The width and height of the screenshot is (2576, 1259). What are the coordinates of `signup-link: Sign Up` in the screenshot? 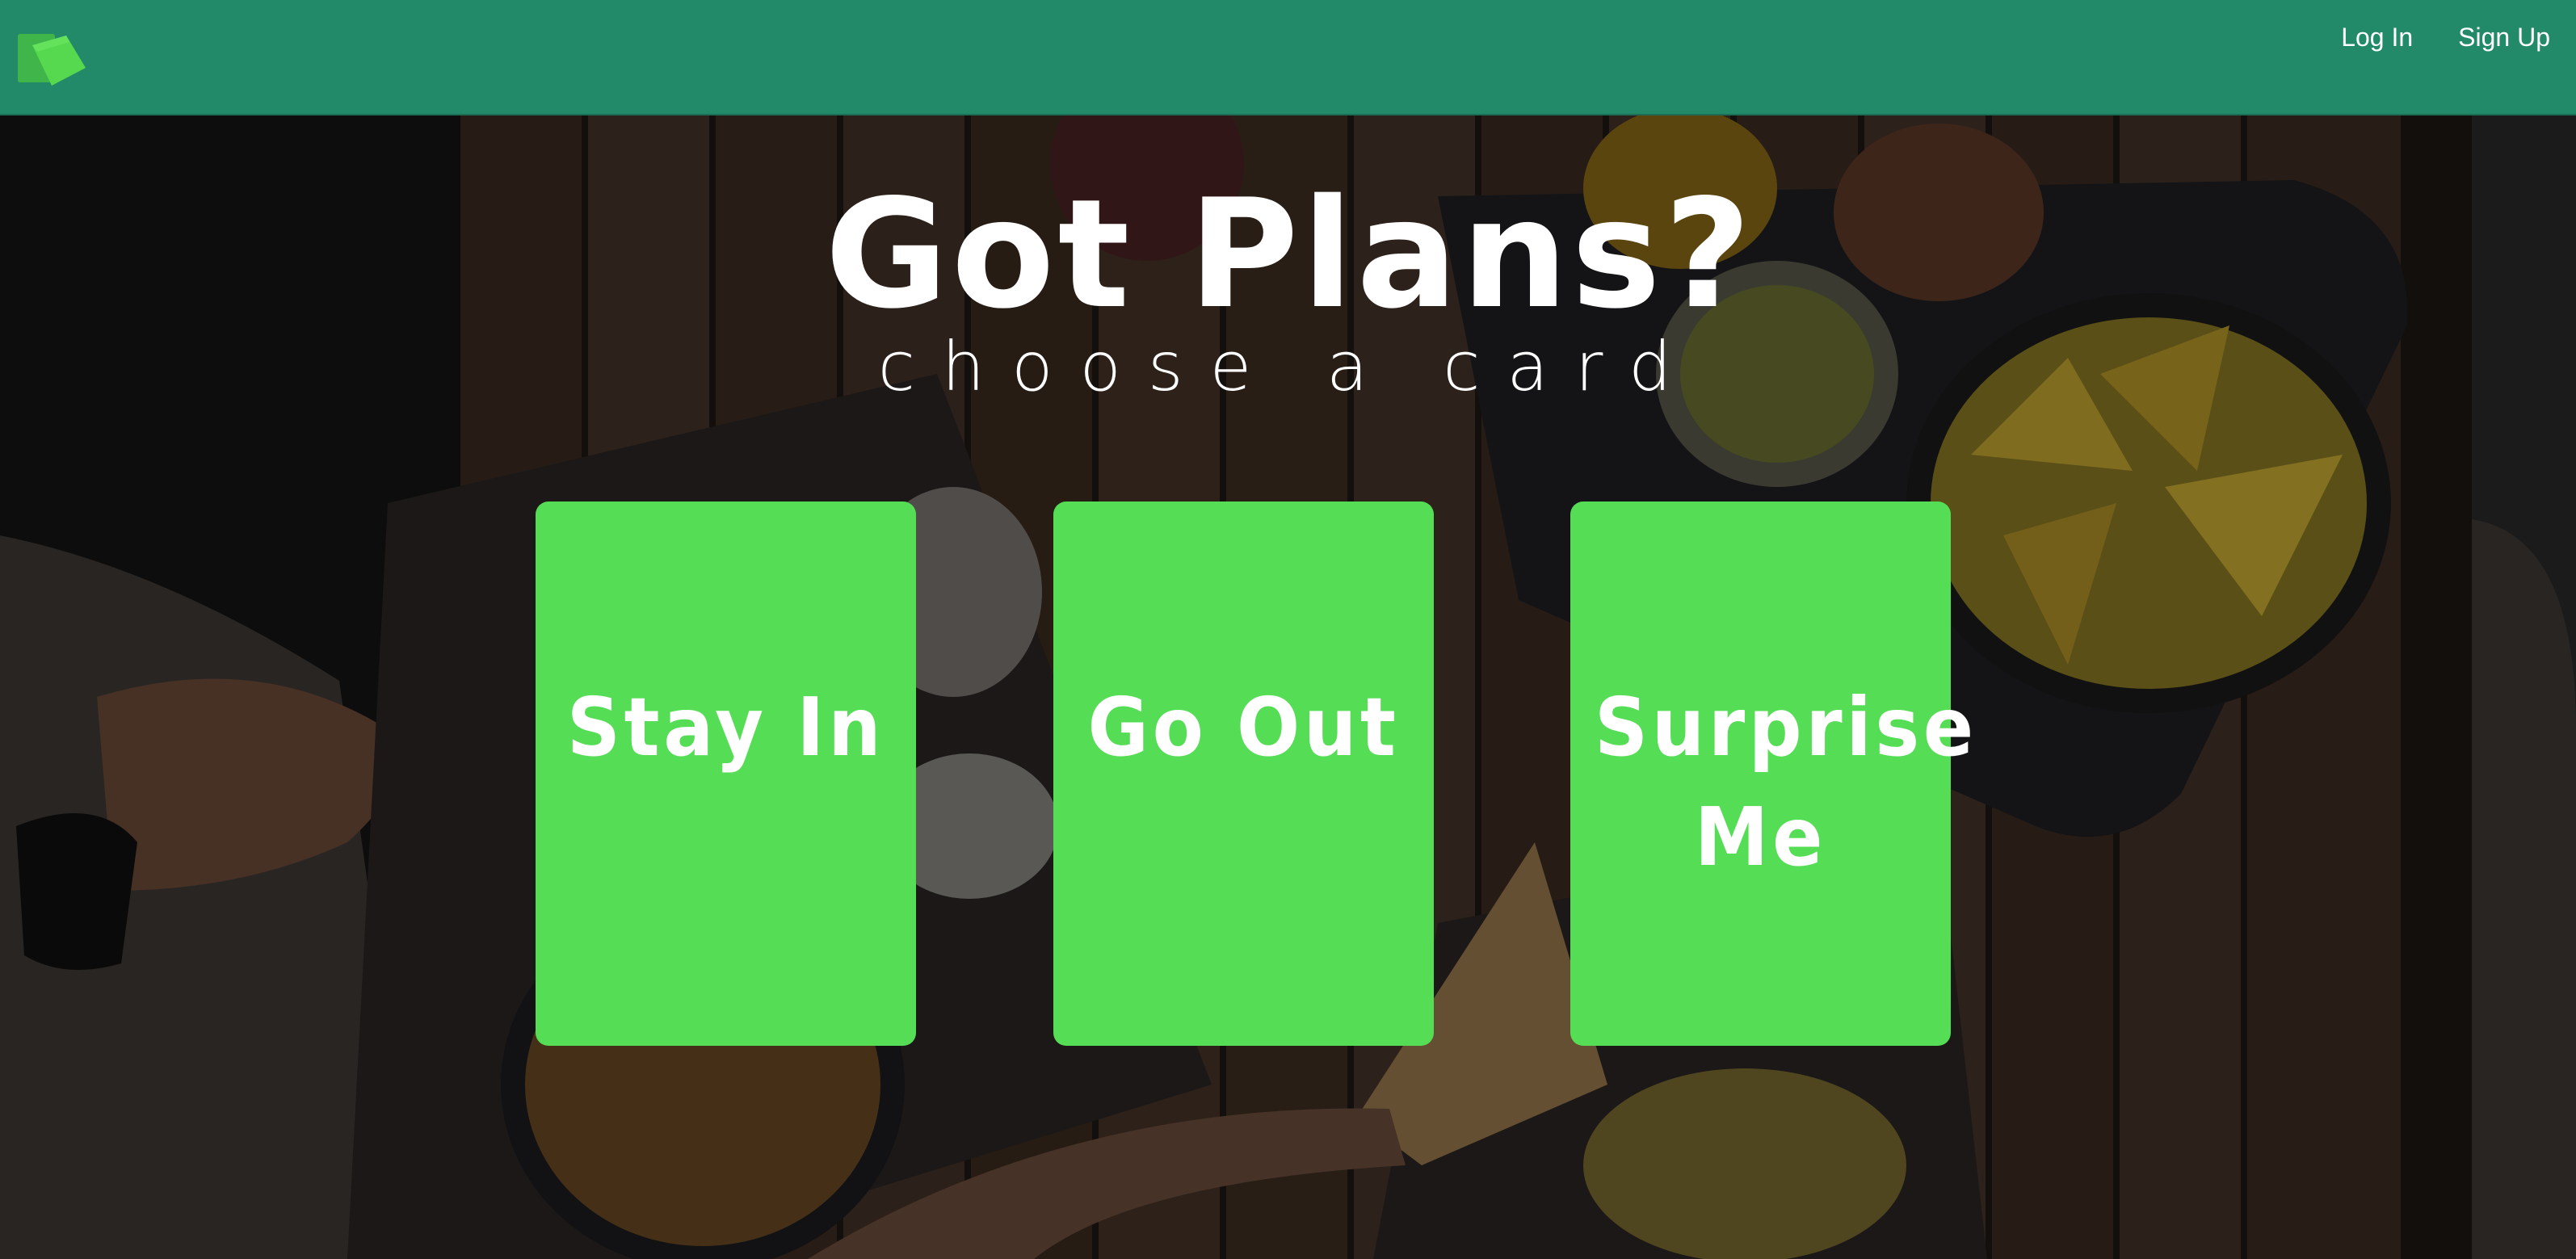 It's located at (2504, 38).